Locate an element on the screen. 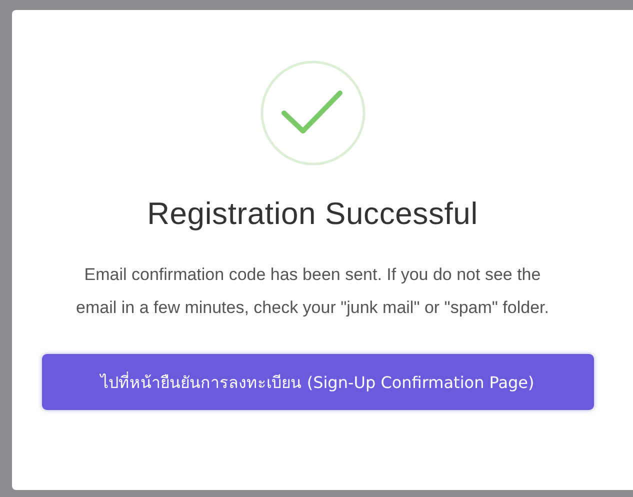  dialog-title: Registration Successful is located at coordinates (312, 214).